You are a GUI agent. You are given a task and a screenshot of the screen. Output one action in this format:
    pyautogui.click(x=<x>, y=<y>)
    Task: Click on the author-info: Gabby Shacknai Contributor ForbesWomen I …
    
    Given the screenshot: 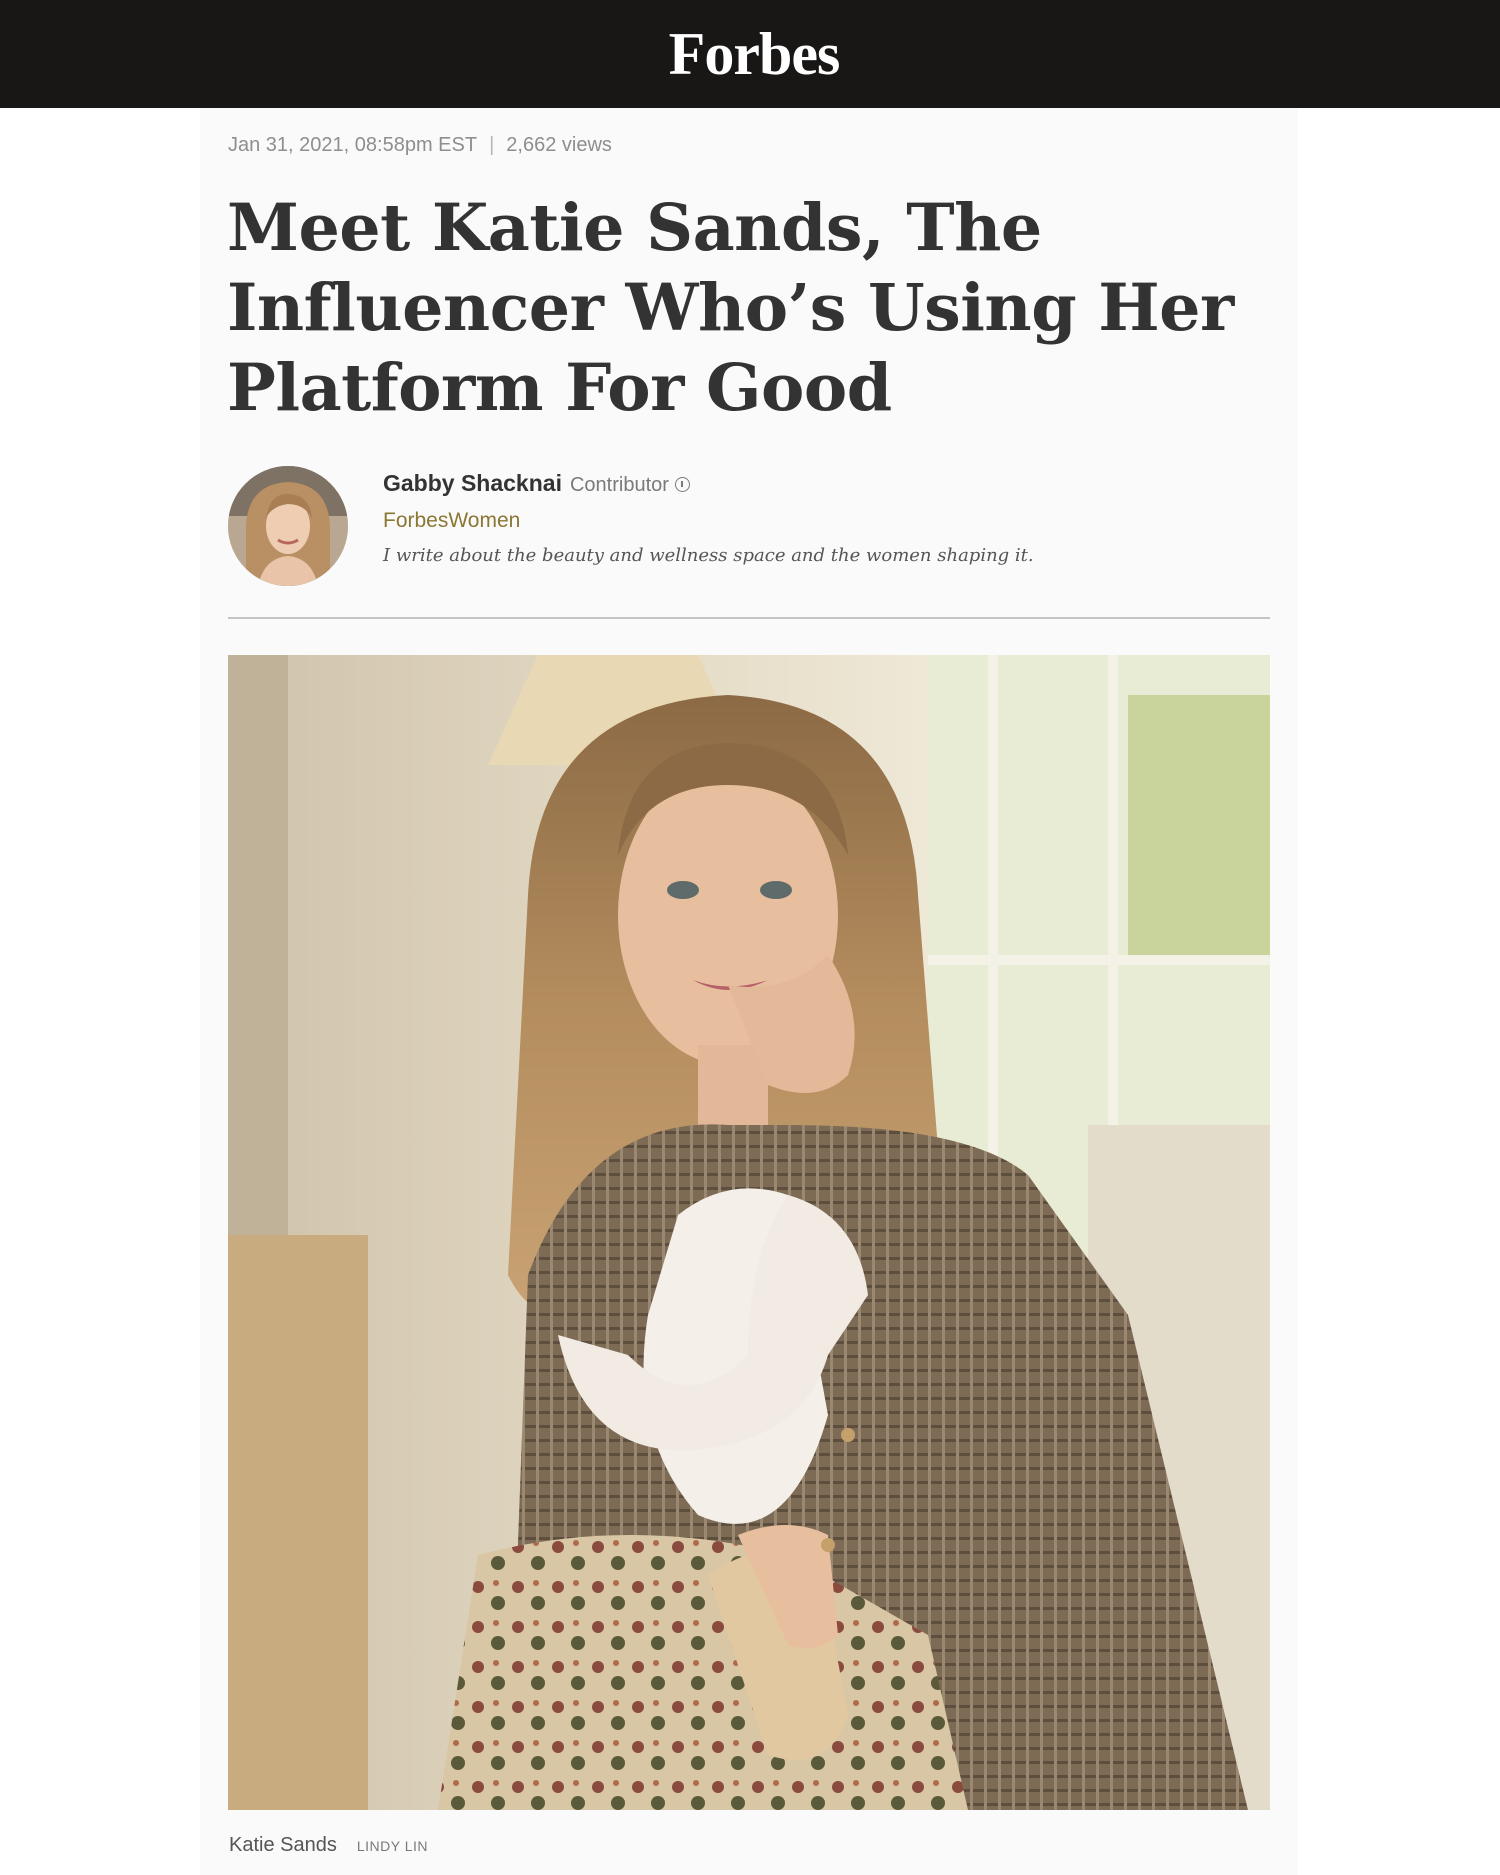 What is the action you would take?
    pyautogui.click(x=813, y=518)
    